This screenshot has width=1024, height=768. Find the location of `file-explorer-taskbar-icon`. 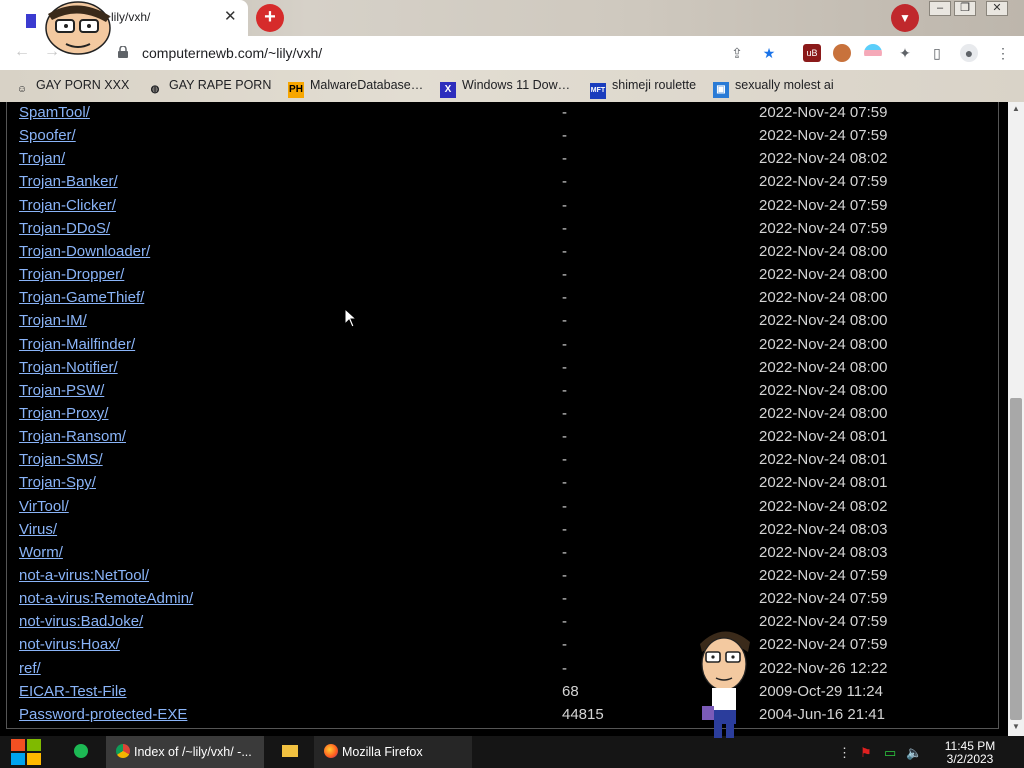

file-explorer-taskbar-icon is located at coordinates (290, 752).